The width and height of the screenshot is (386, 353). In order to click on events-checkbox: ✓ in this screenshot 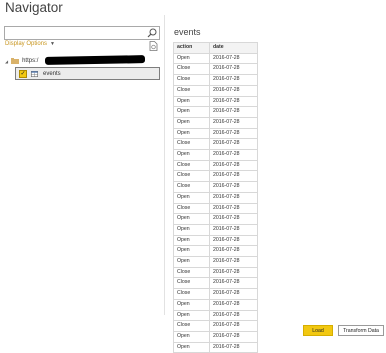, I will do `click(23, 73)`.